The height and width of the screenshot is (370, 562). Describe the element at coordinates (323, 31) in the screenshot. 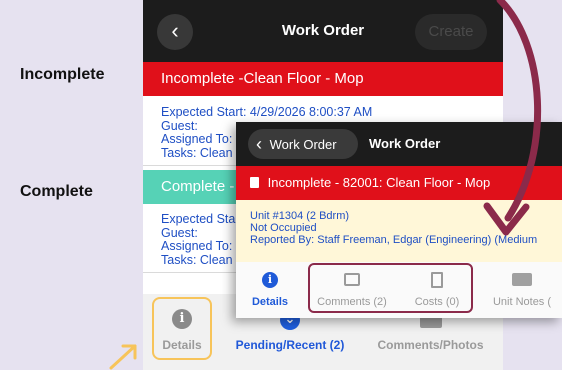

I see `app-header: ‹ Work Order Create` at that location.